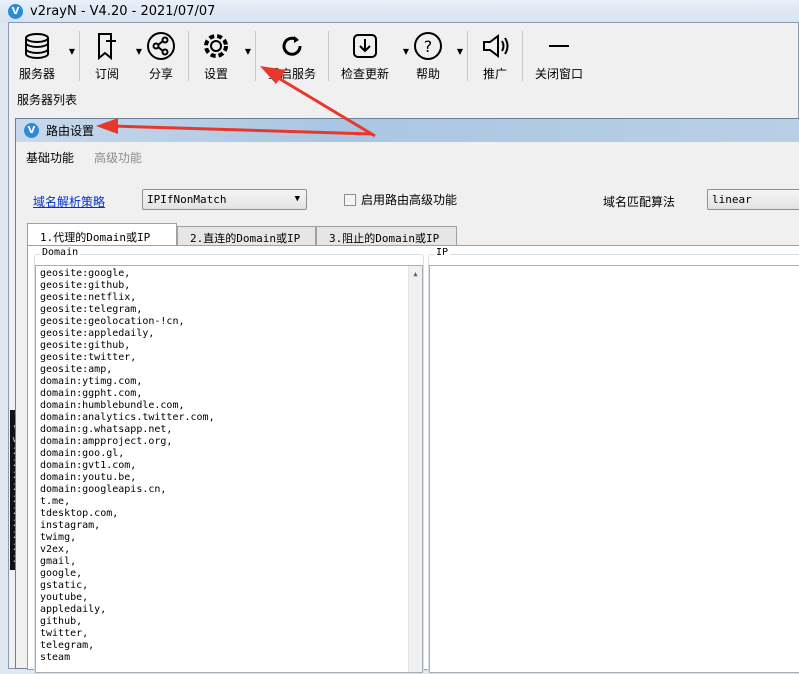 The width and height of the screenshot is (799, 674). Describe the element at coordinates (559, 46) in the screenshot. I see `minimize-icon` at that location.